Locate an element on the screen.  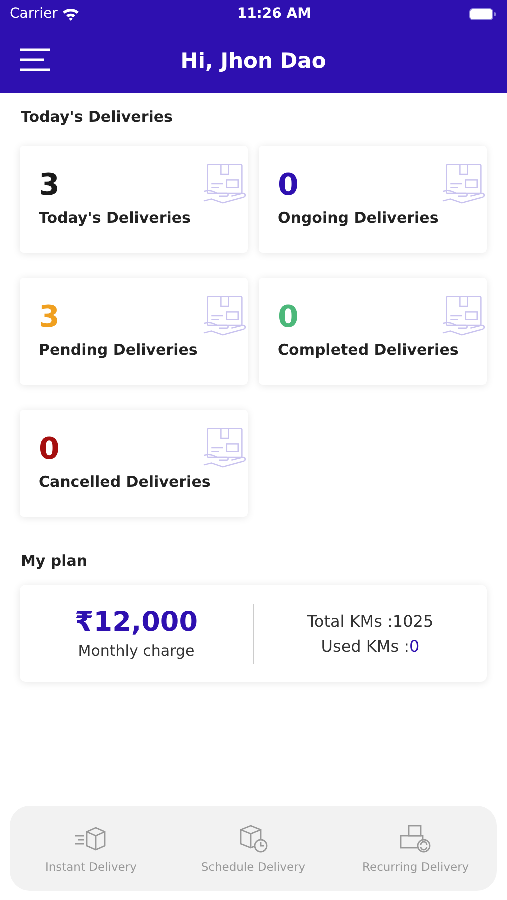
delivery-label: Pending Deliveries is located at coordinates (119, 350).